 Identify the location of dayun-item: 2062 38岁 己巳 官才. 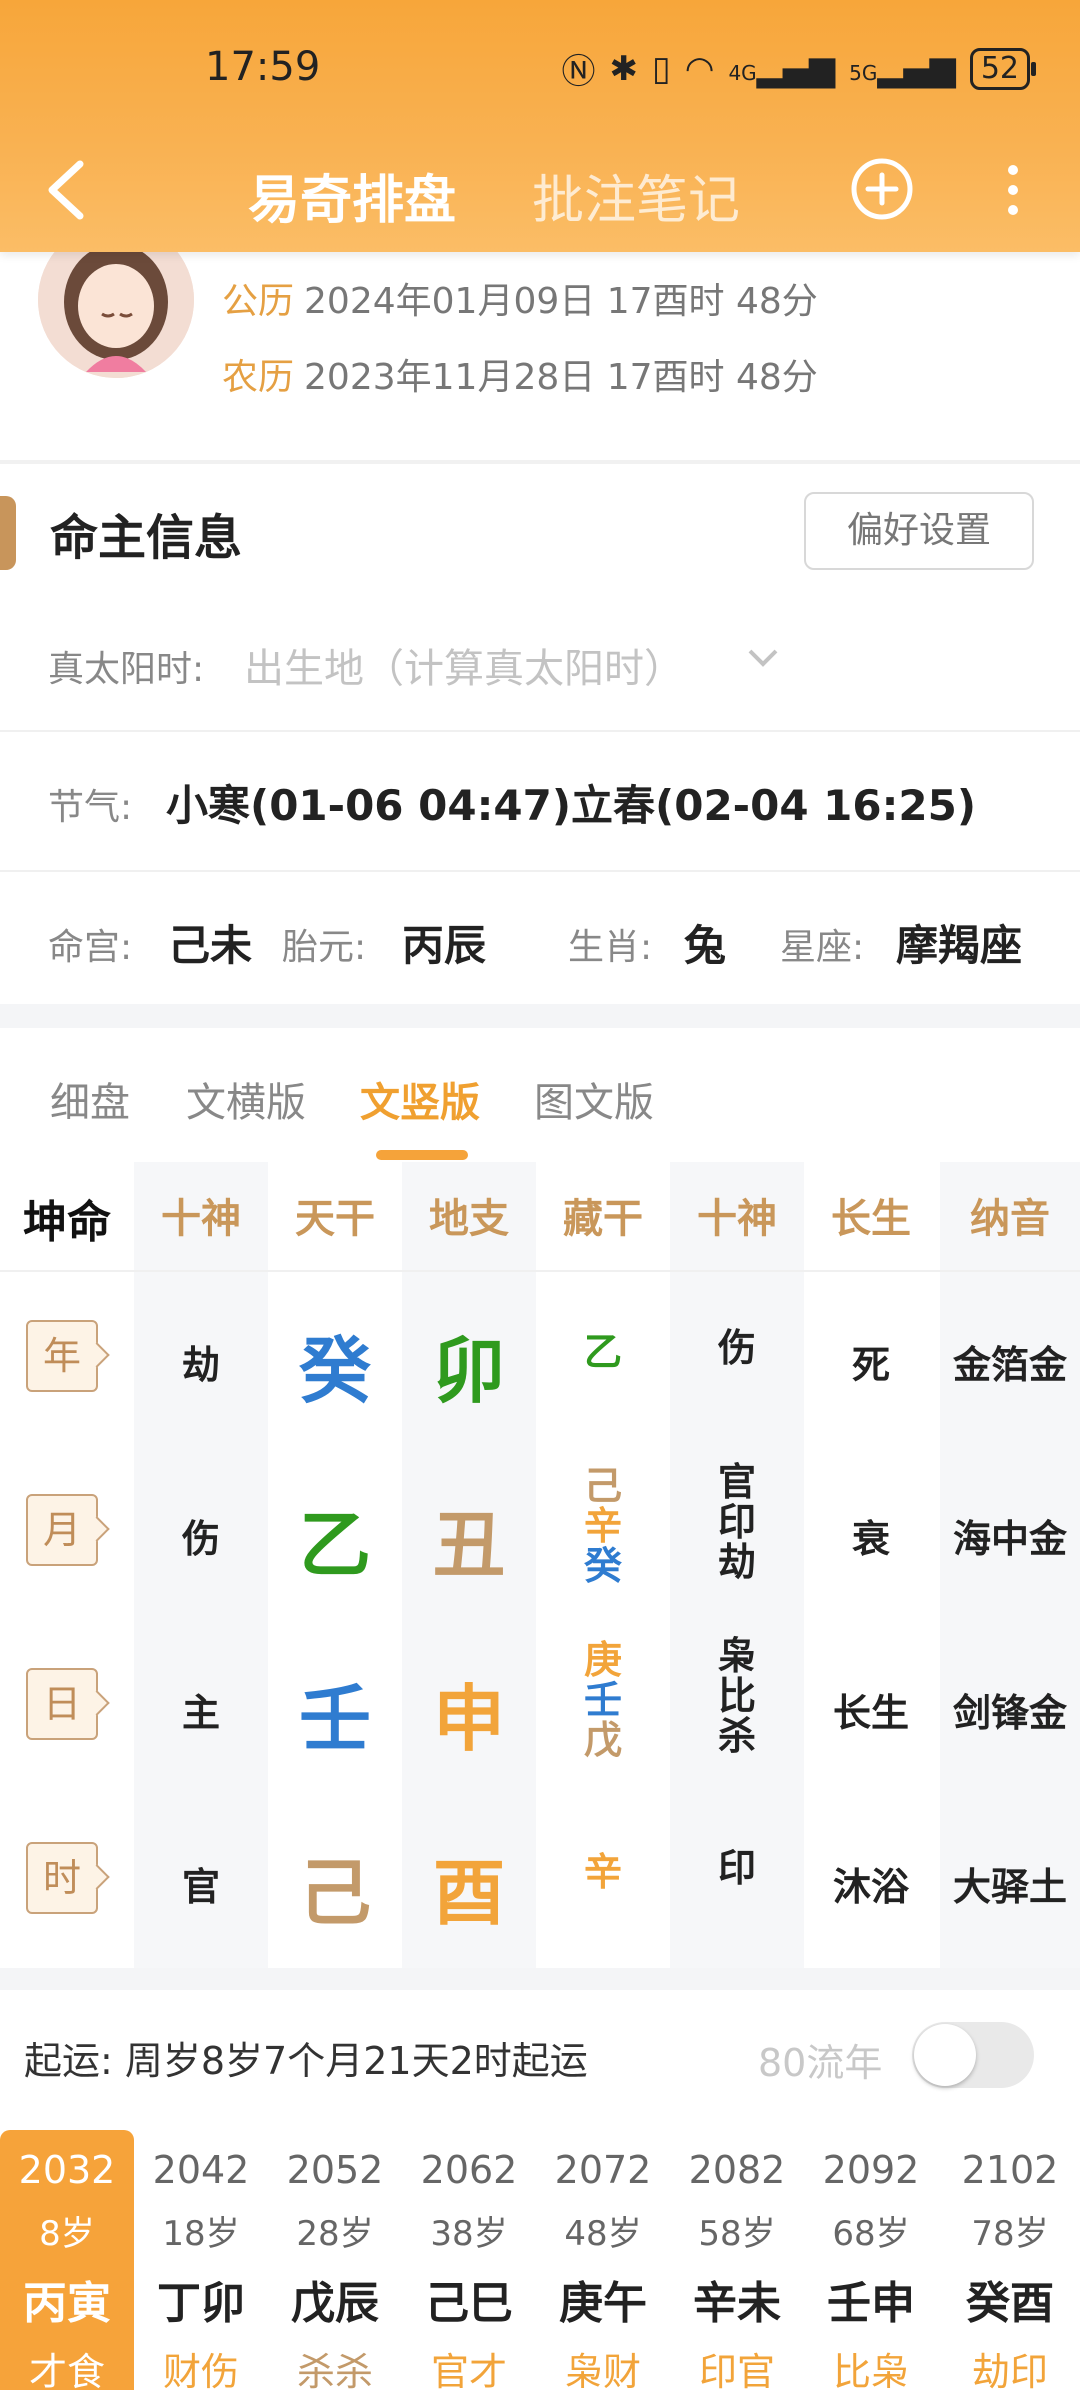
(469, 2262).